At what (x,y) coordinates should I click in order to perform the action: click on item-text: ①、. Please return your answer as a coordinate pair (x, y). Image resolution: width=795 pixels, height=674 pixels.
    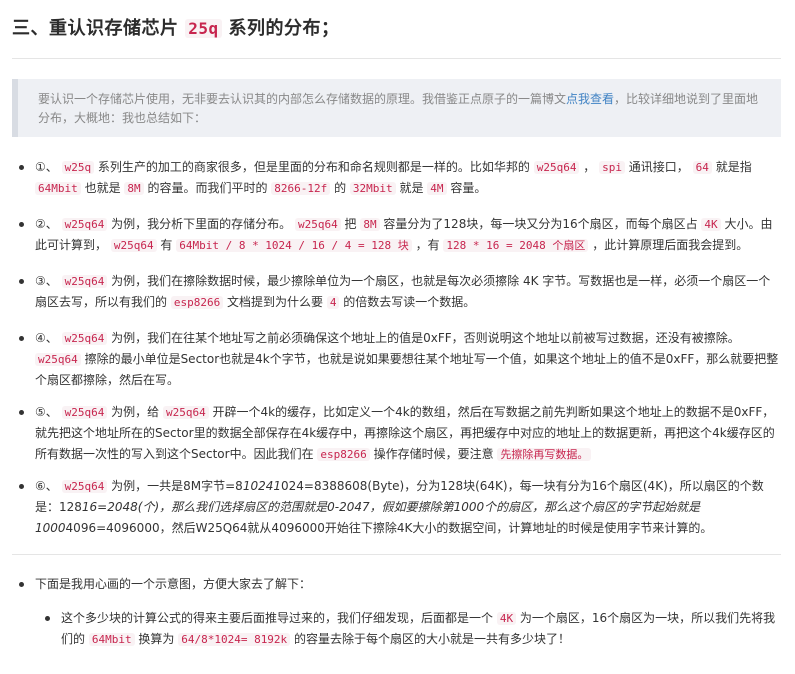
    Looking at the image, I should click on (48, 167).